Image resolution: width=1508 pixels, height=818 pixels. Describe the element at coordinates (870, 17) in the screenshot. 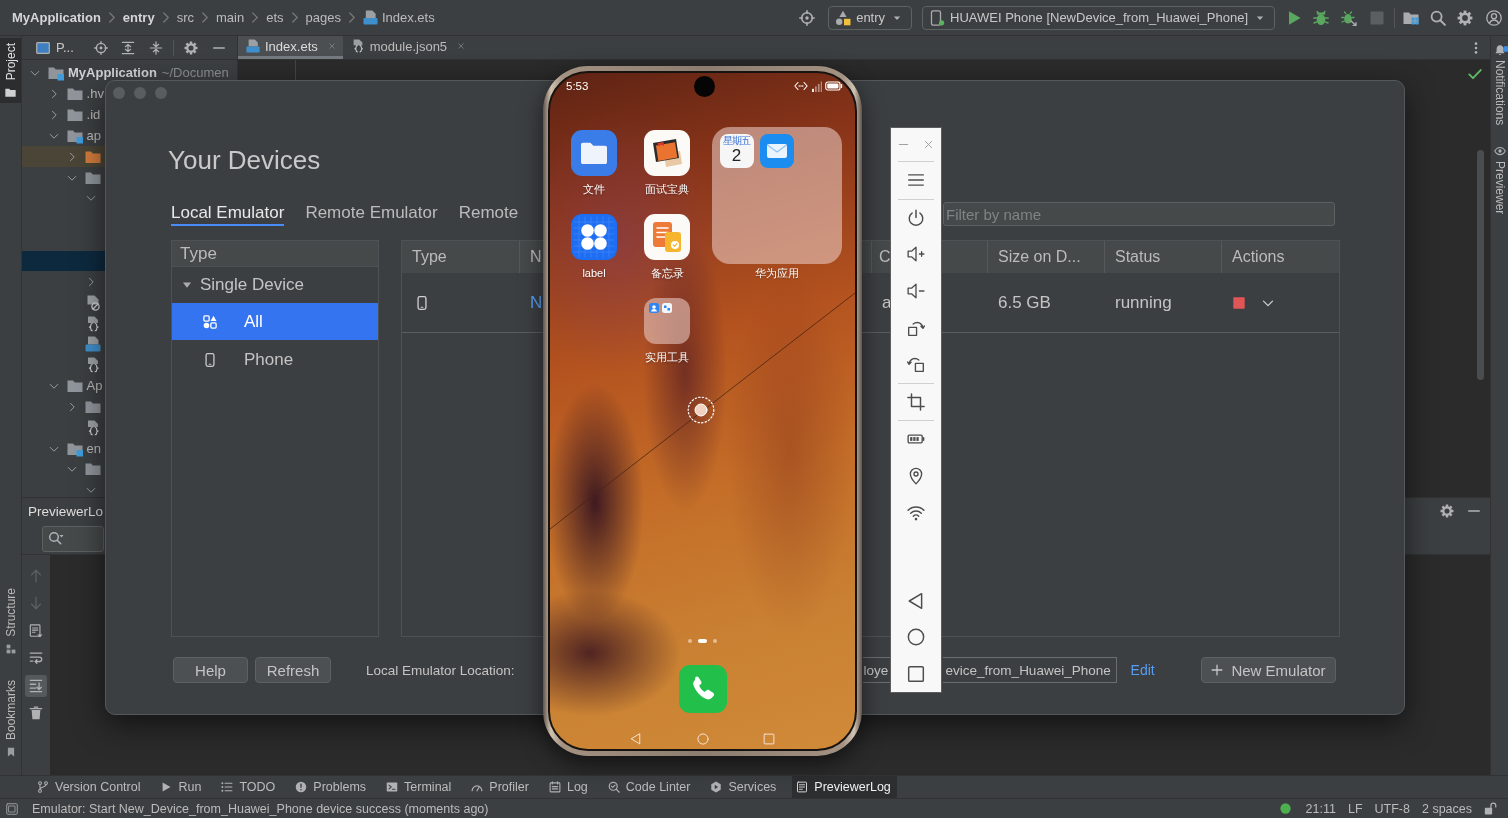

I see `module-selector: entry` at that location.